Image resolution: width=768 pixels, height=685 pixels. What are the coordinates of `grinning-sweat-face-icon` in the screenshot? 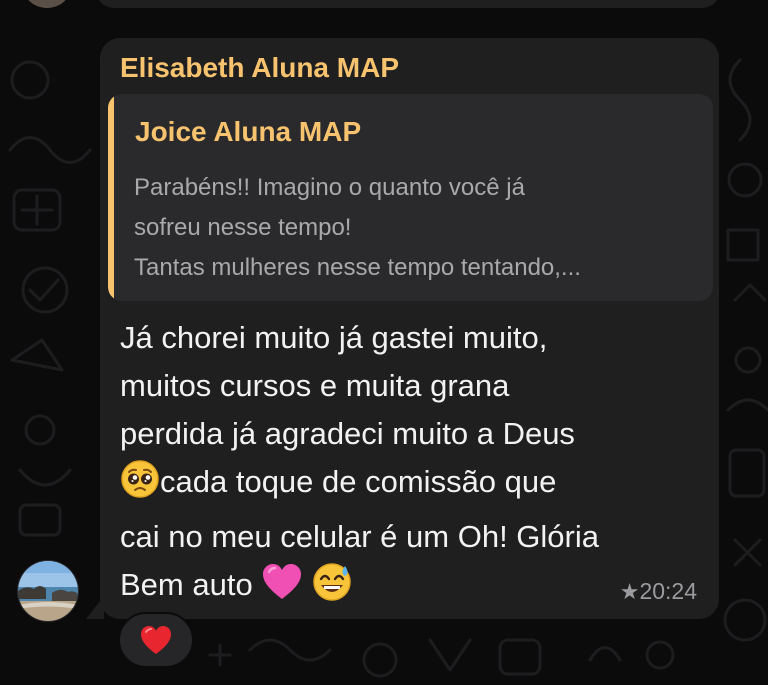 It's located at (332, 589).